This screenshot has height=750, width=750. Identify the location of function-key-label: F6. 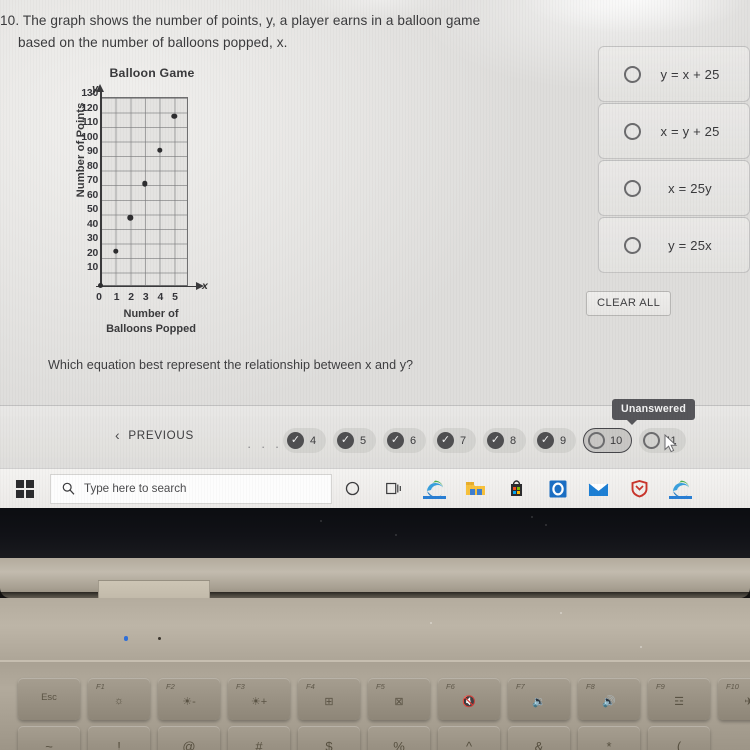
(450, 686).